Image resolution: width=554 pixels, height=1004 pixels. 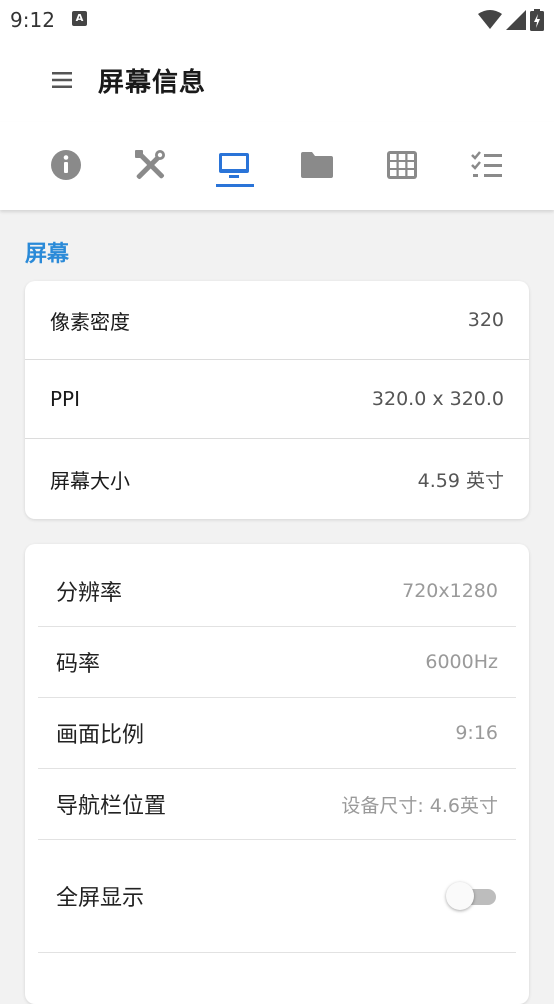 What do you see at coordinates (277, 479) in the screenshot?
I see `list-item: 屏幕大小 4.59 英寸` at bounding box center [277, 479].